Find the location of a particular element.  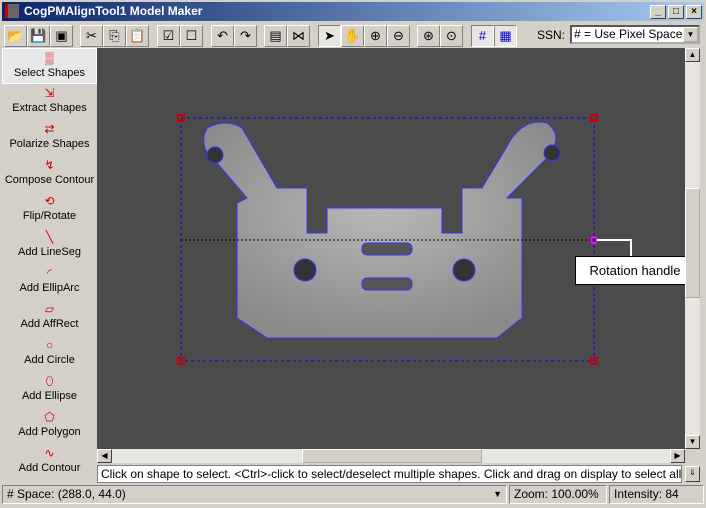

cut-icon: ✂ is located at coordinates (91, 35).